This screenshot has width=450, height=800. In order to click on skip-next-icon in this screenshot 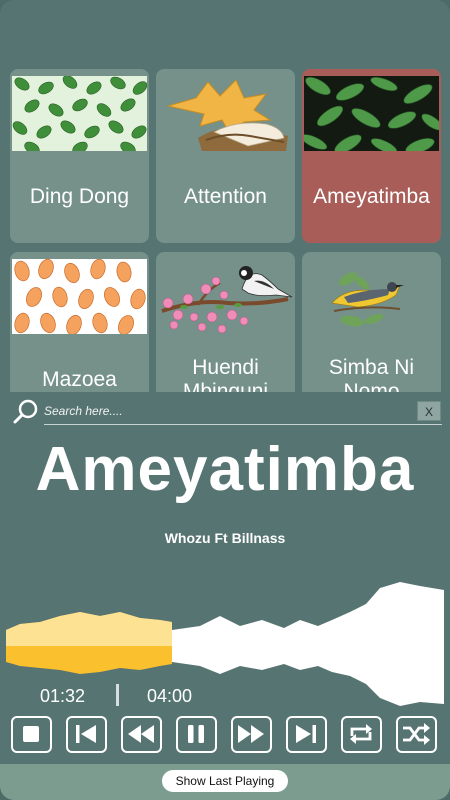, I will do `click(306, 734)`.